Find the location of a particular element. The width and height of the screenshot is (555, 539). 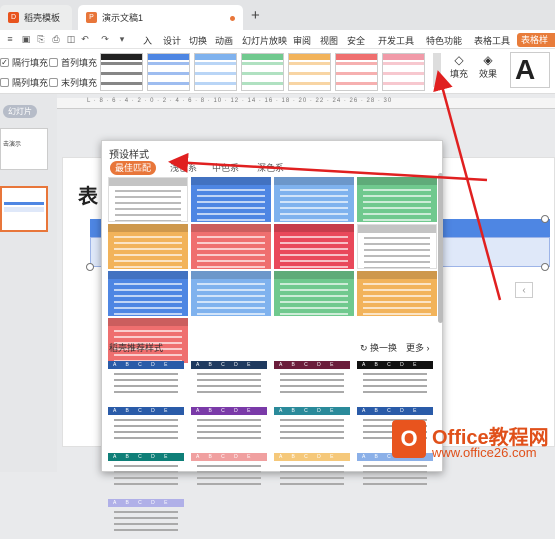

arrow-to-gallery is located at coordinates (467, 185).